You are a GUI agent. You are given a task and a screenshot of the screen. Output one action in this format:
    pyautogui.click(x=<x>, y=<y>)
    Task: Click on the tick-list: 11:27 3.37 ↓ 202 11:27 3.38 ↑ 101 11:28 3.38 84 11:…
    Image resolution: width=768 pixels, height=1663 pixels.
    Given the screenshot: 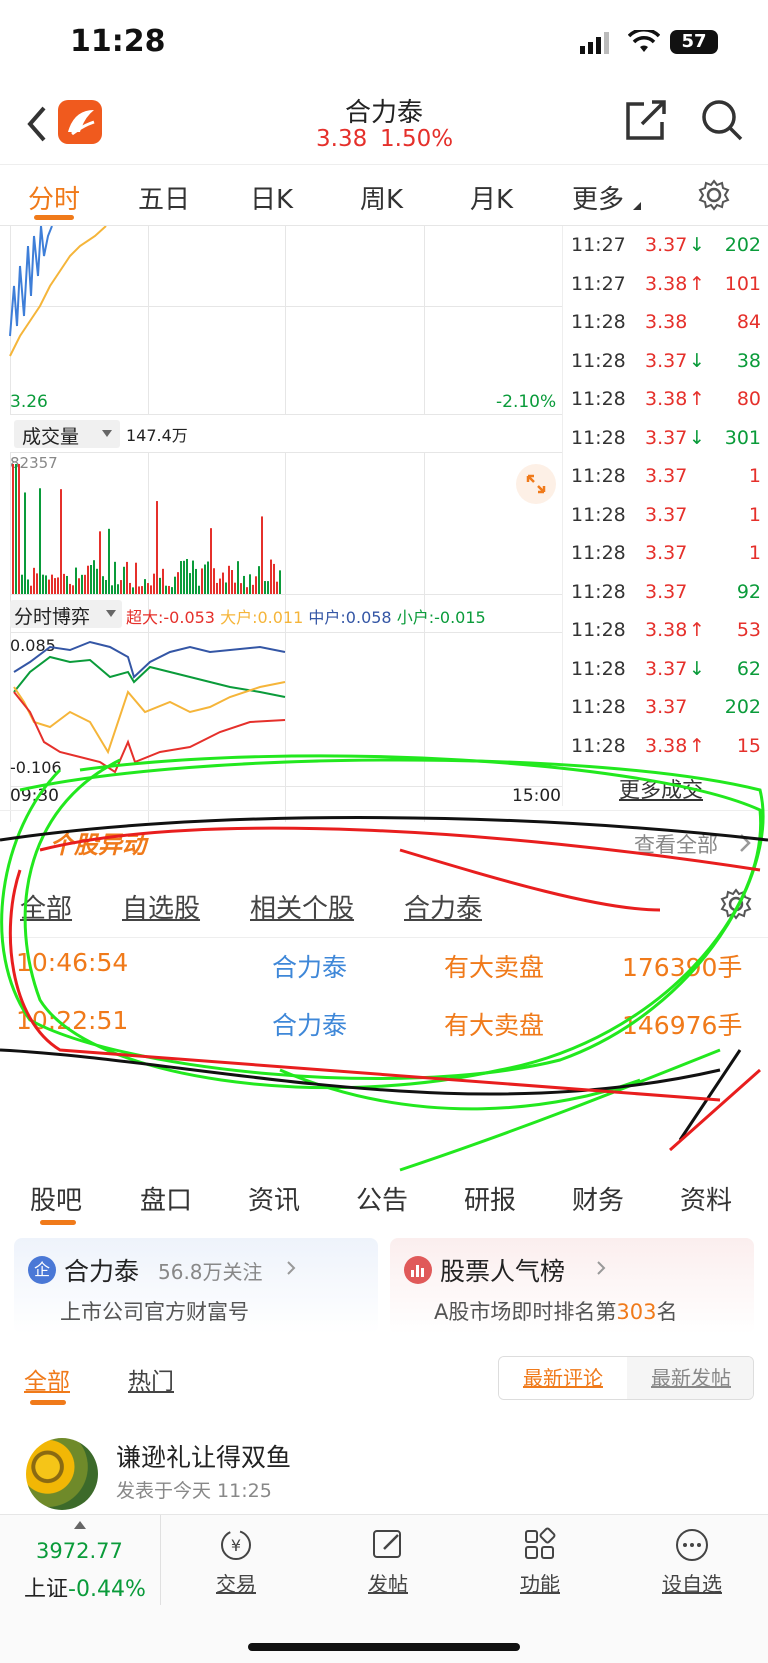 What is the action you would take?
    pyautogui.click(x=665, y=516)
    